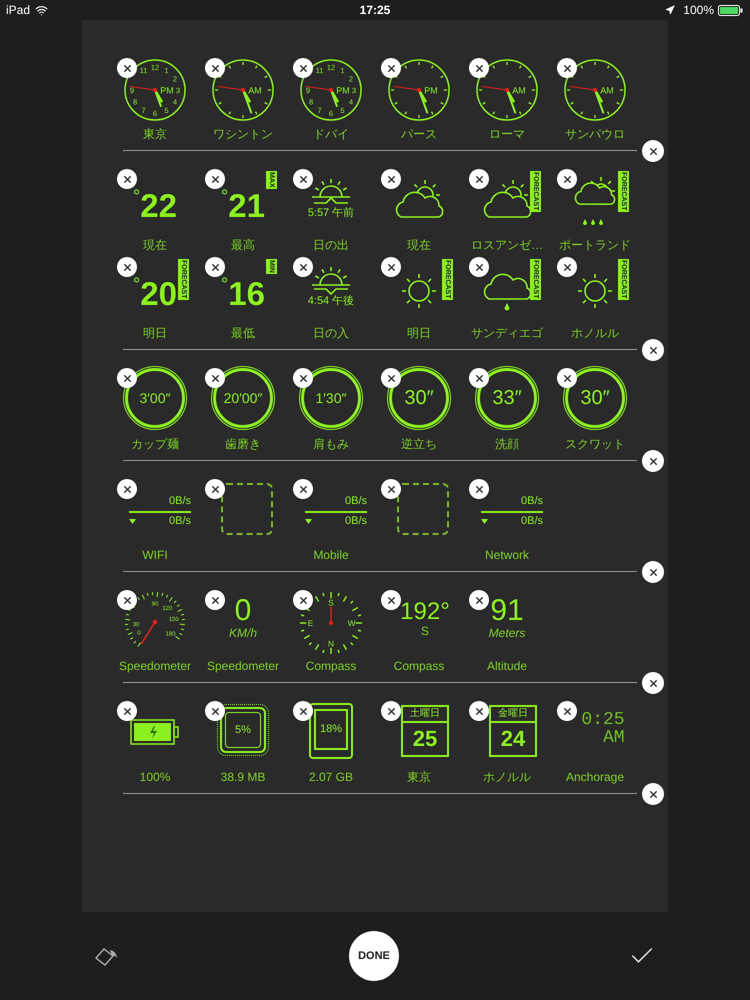 This screenshot has width=750, height=1000. Describe the element at coordinates (595, 777) in the screenshot. I see `widget-label: Anchorage` at that location.